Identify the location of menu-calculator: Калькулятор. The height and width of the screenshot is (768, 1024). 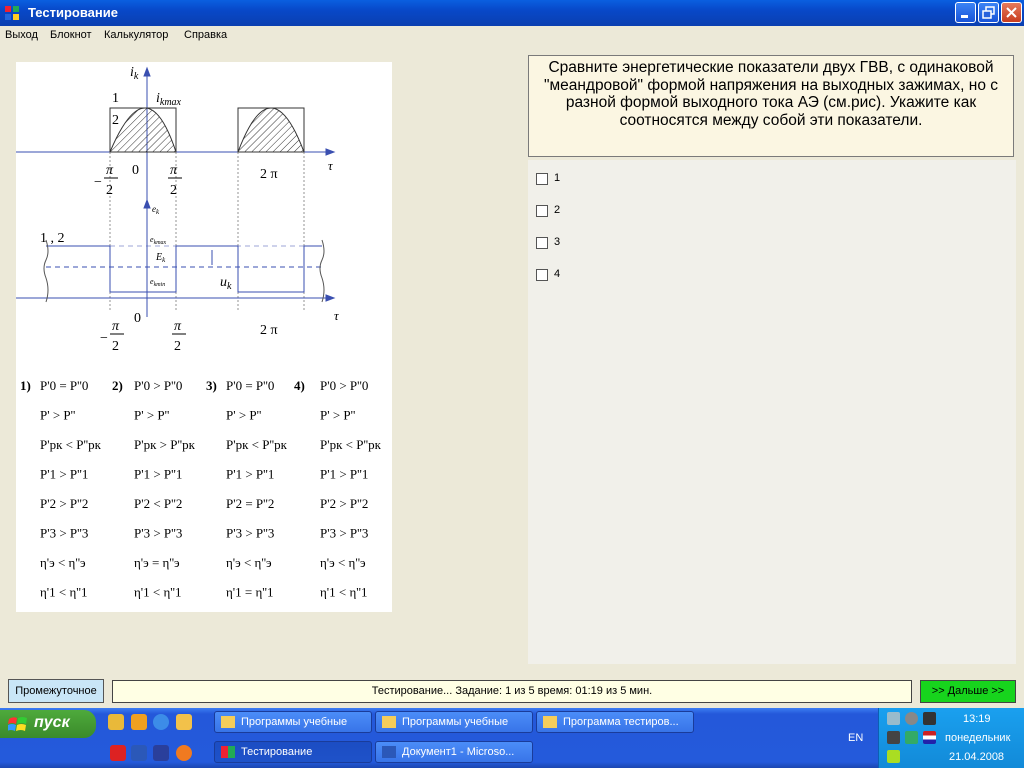
(136, 35).